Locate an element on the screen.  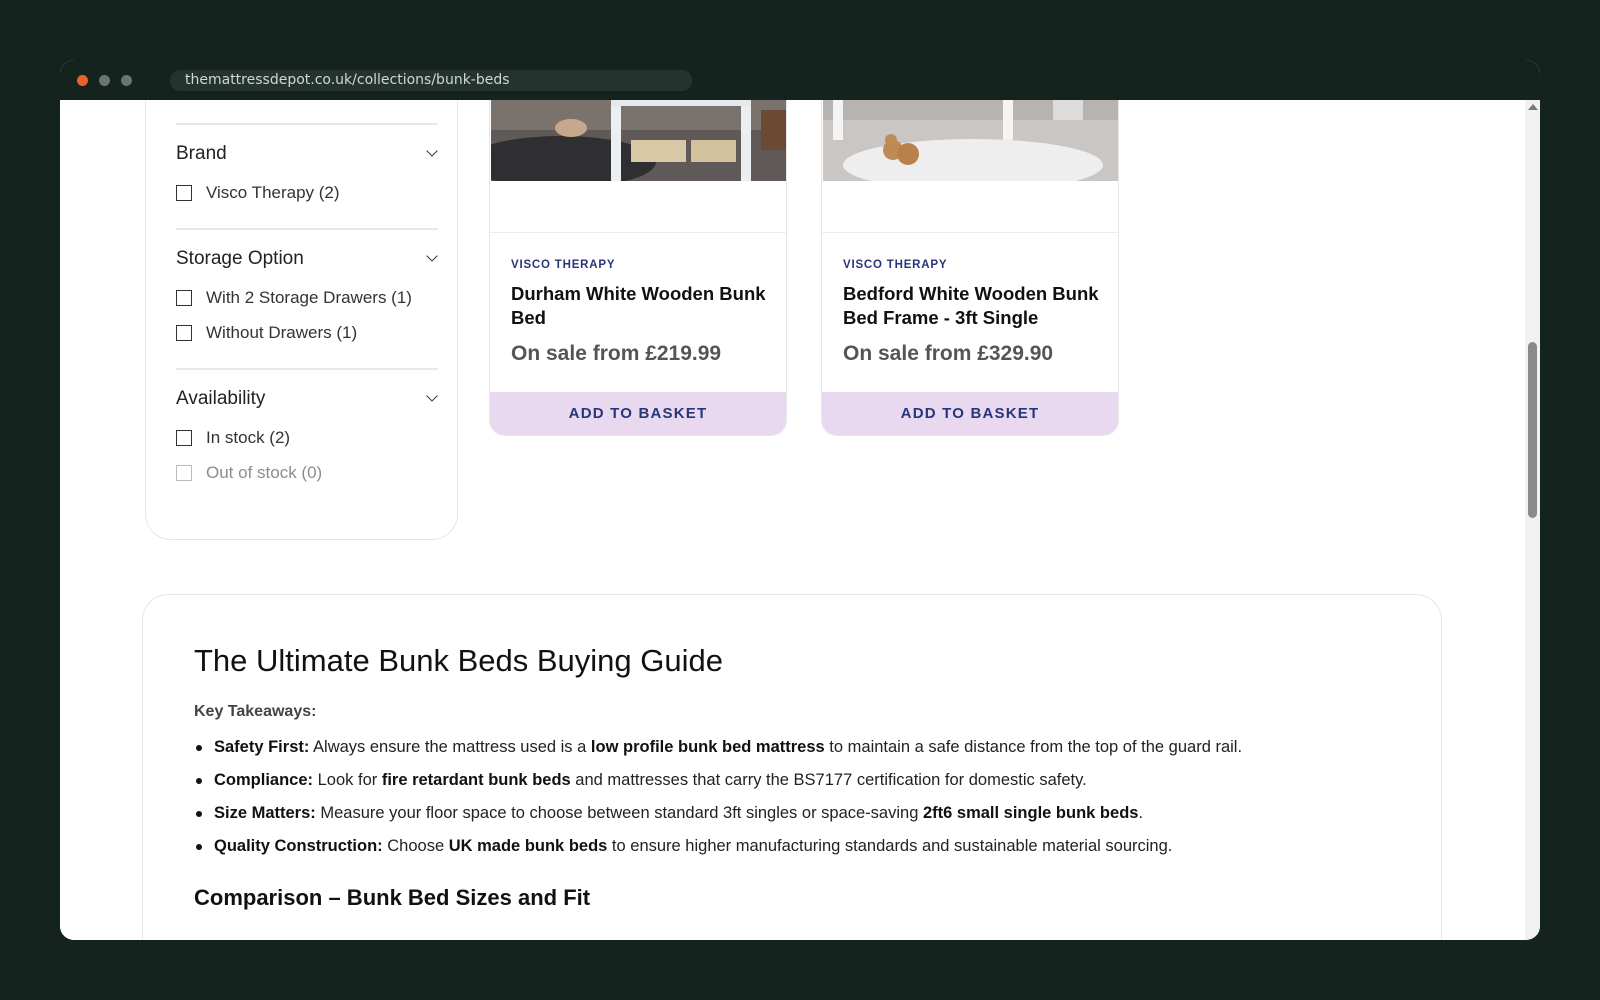
filter-option-label: Visco Therapy (2) is located at coordinates (273, 192).